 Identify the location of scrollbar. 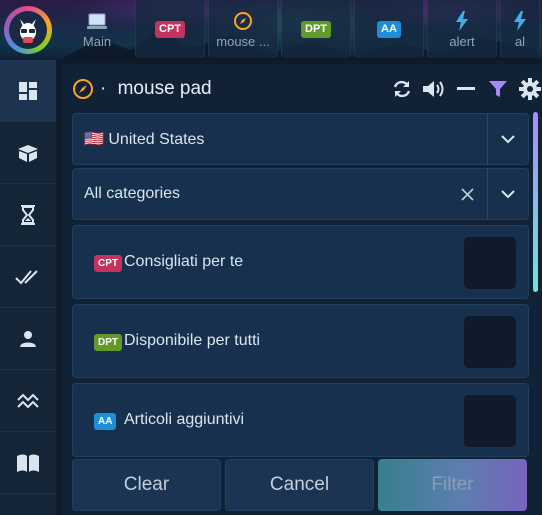
(535, 232).